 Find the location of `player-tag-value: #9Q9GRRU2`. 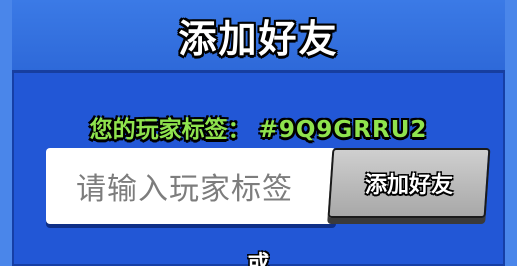

player-tag-value: #9Q9GRRU2 is located at coordinates (343, 130).